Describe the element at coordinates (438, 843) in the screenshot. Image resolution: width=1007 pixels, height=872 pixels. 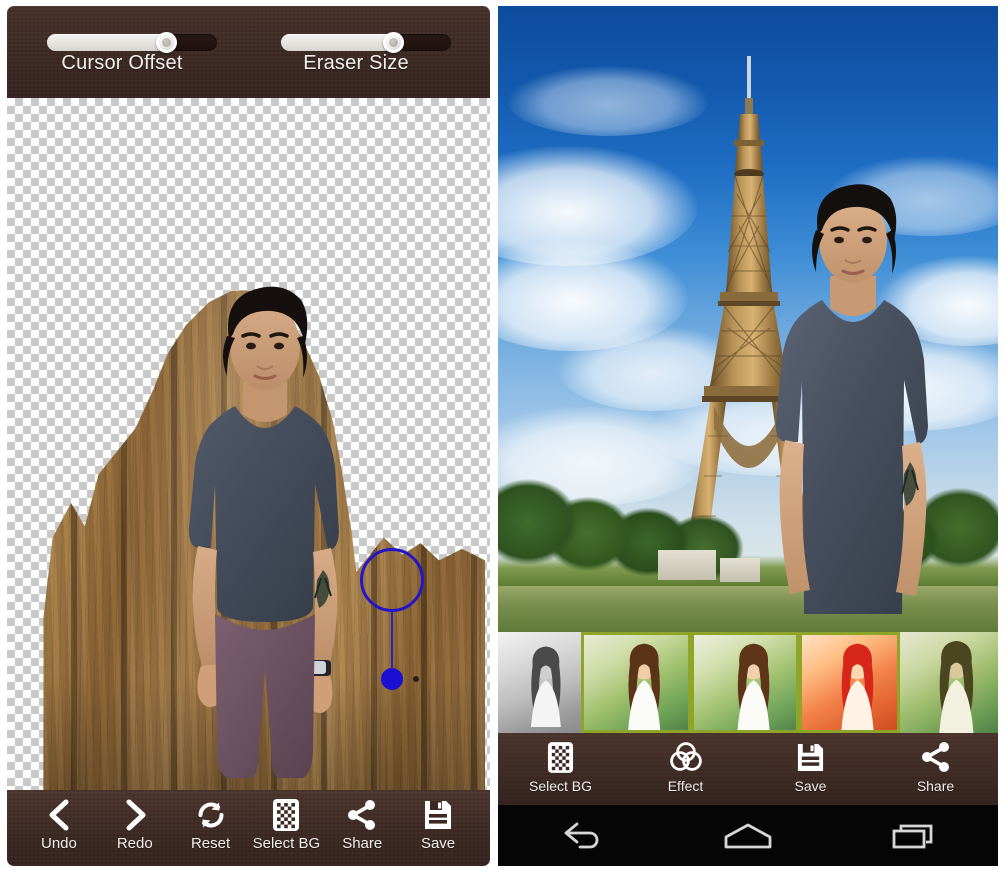
I see `save-label: Save` at that location.